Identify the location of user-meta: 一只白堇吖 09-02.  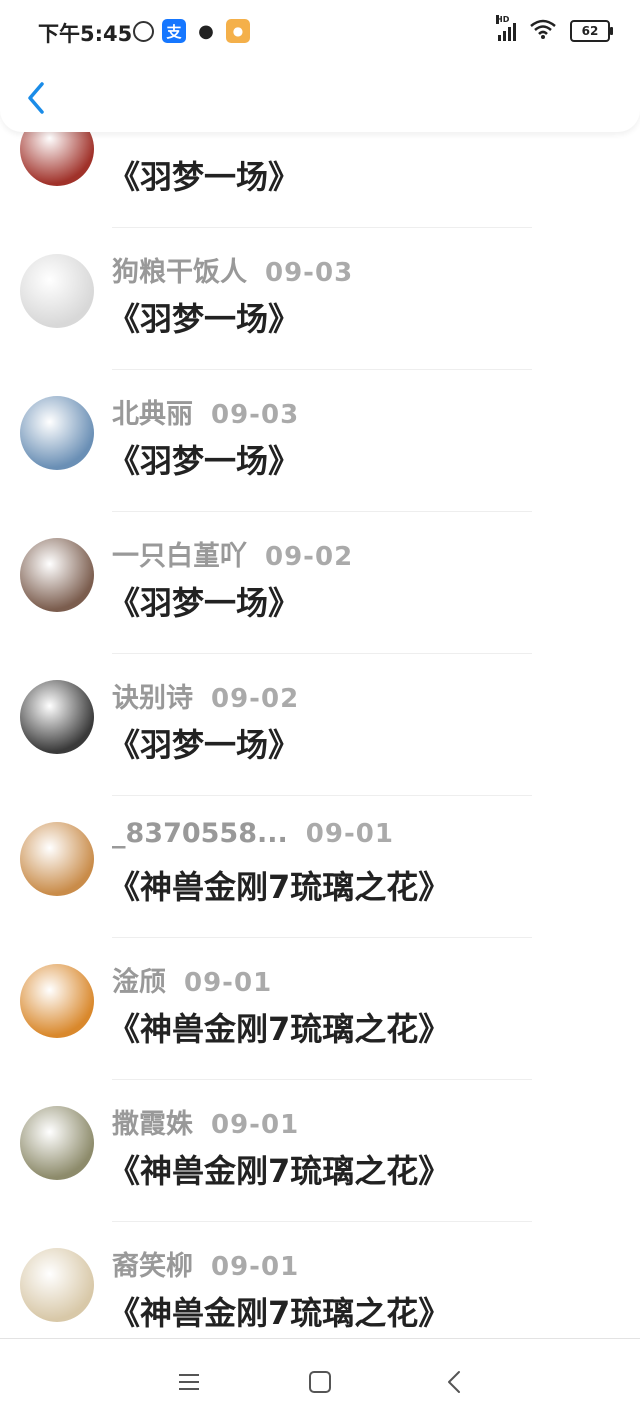
(232, 553).